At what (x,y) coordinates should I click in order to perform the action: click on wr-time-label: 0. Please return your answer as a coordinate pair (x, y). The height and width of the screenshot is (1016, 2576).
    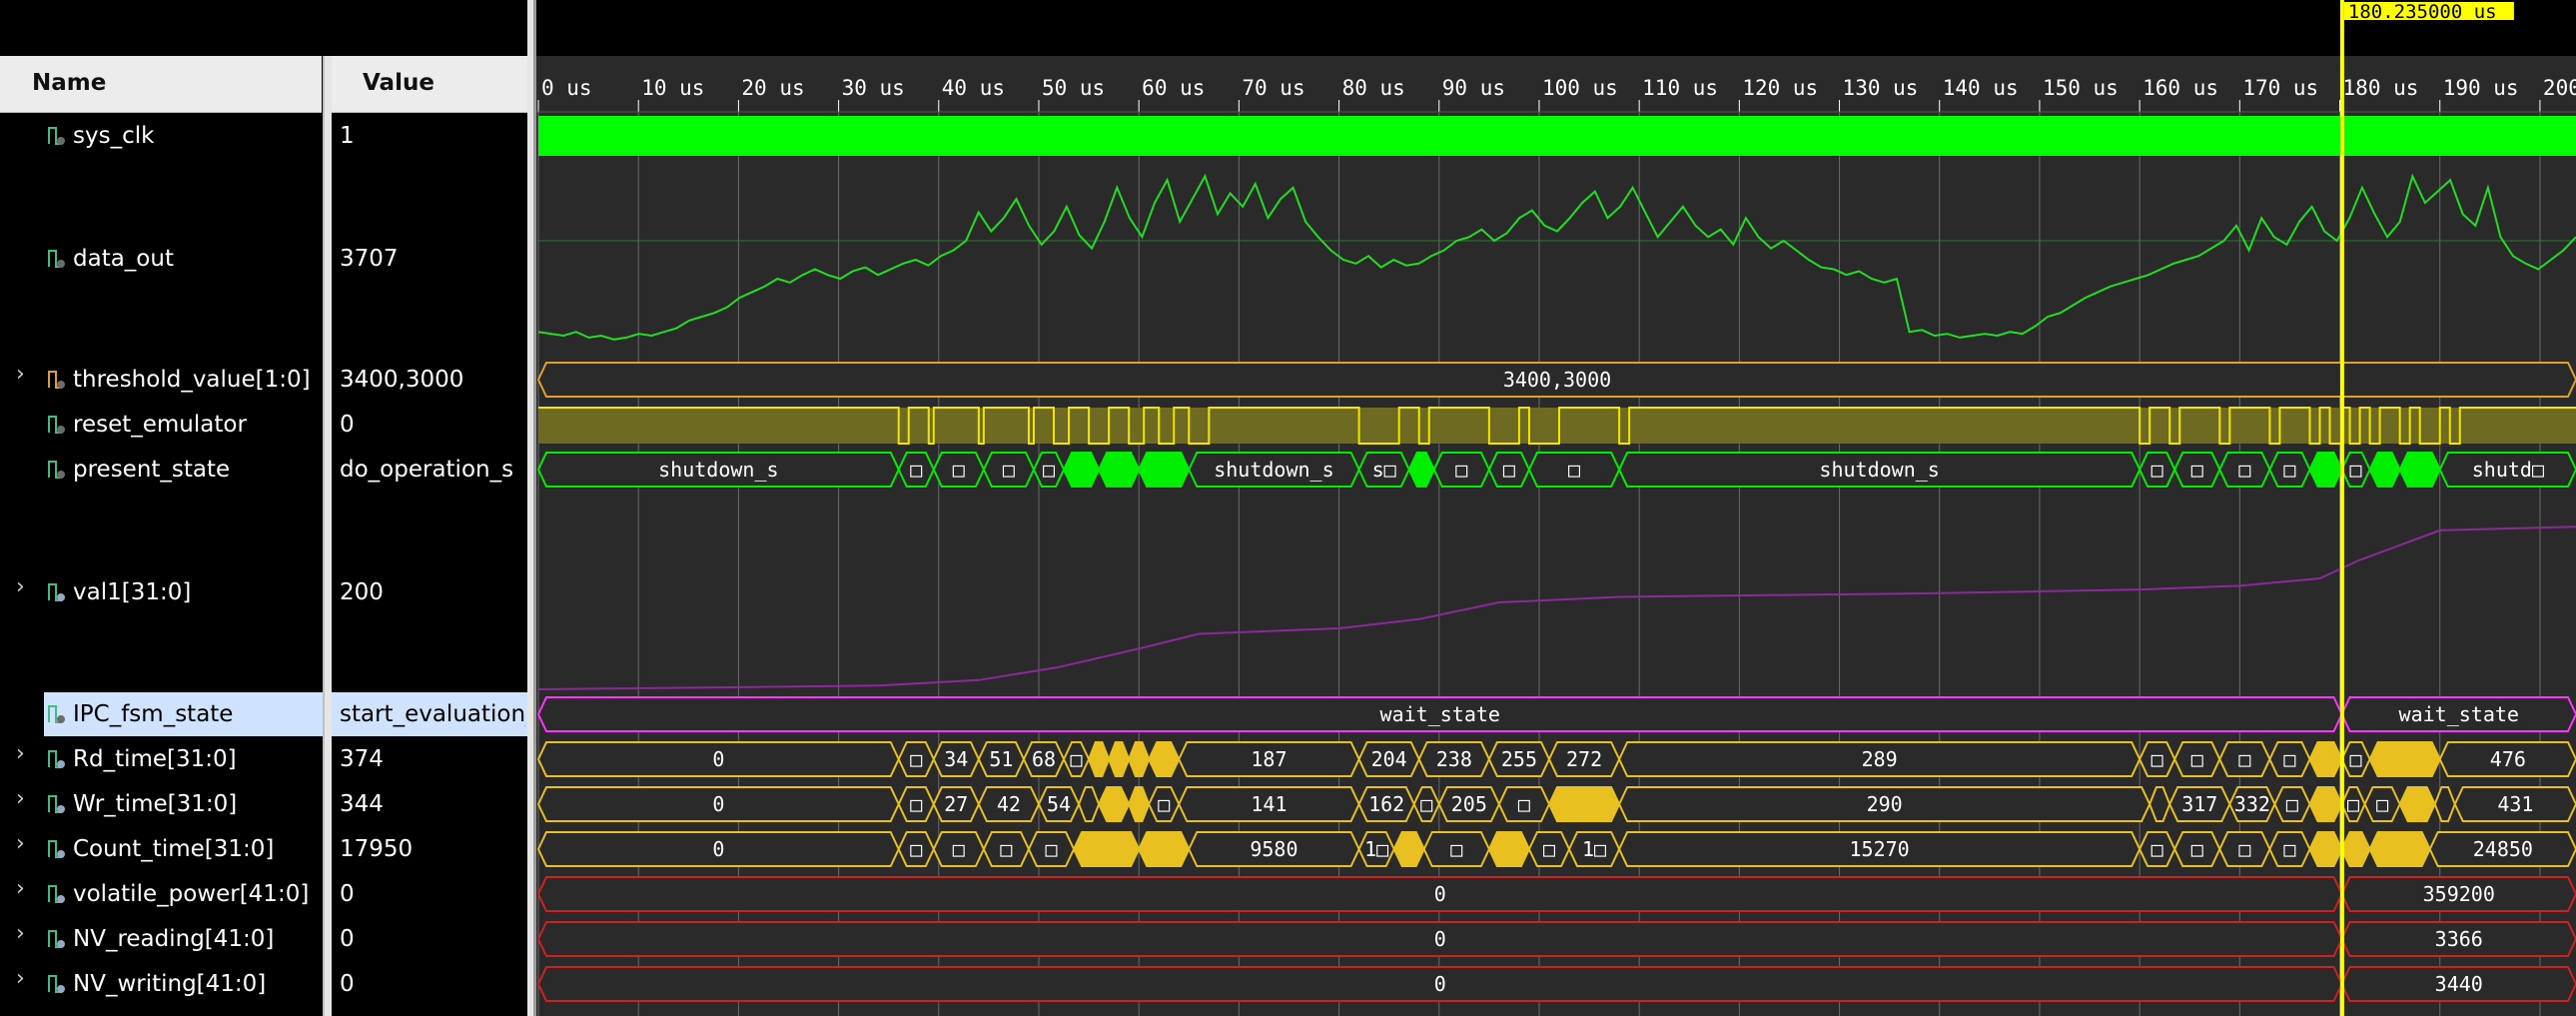
    Looking at the image, I should click on (718, 804).